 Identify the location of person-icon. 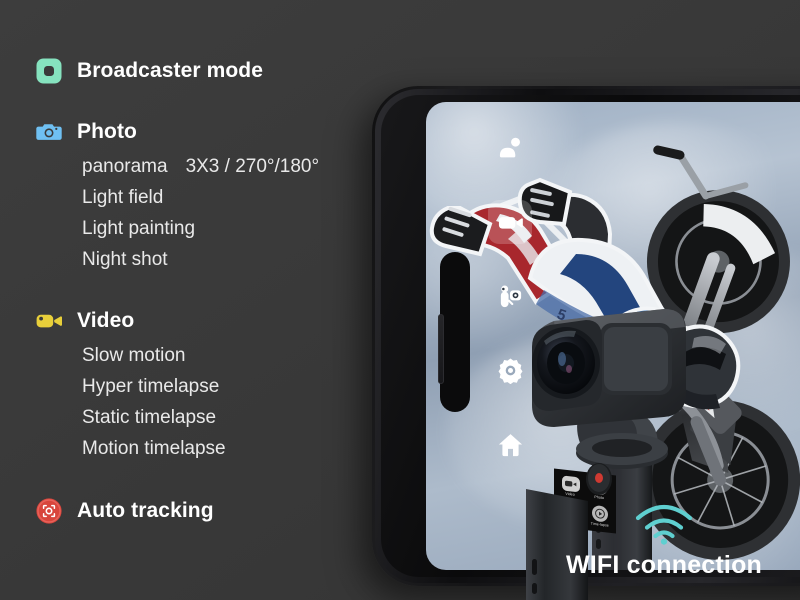
(509, 147).